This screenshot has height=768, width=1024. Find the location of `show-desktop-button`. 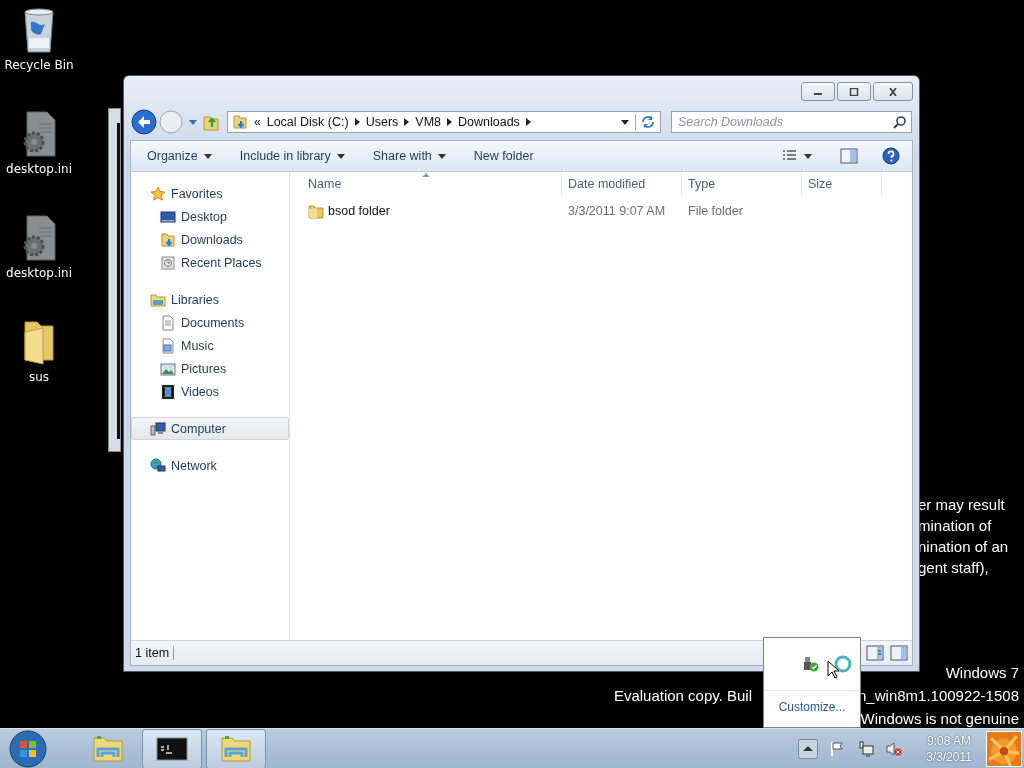

show-desktop-button is located at coordinates (1004, 748).